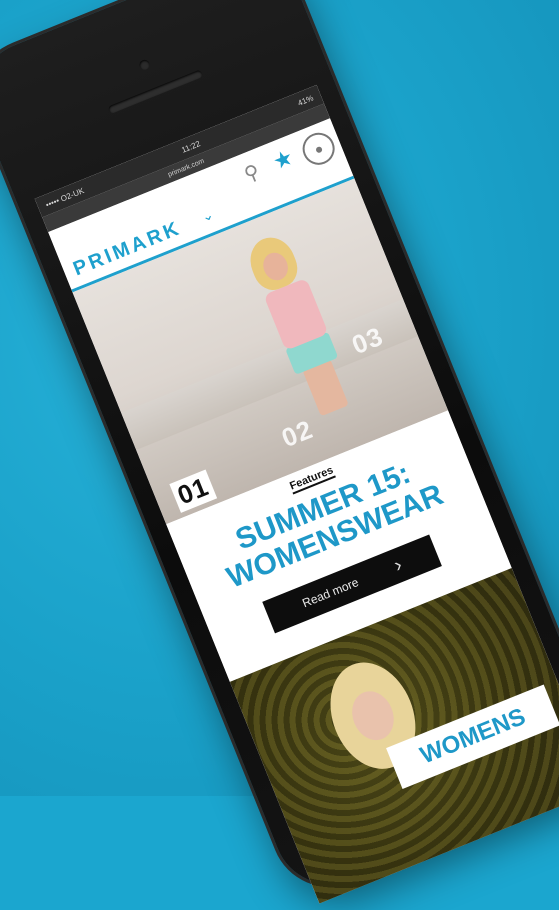  Describe the element at coordinates (207, 216) in the screenshot. I see `chevron-down-icon: ⌄` at that location.